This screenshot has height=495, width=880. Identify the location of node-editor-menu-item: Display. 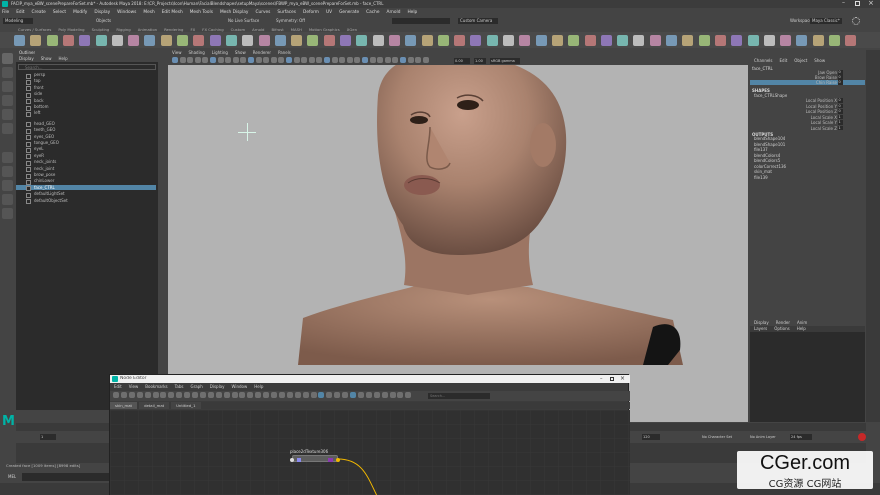
(217, 386).